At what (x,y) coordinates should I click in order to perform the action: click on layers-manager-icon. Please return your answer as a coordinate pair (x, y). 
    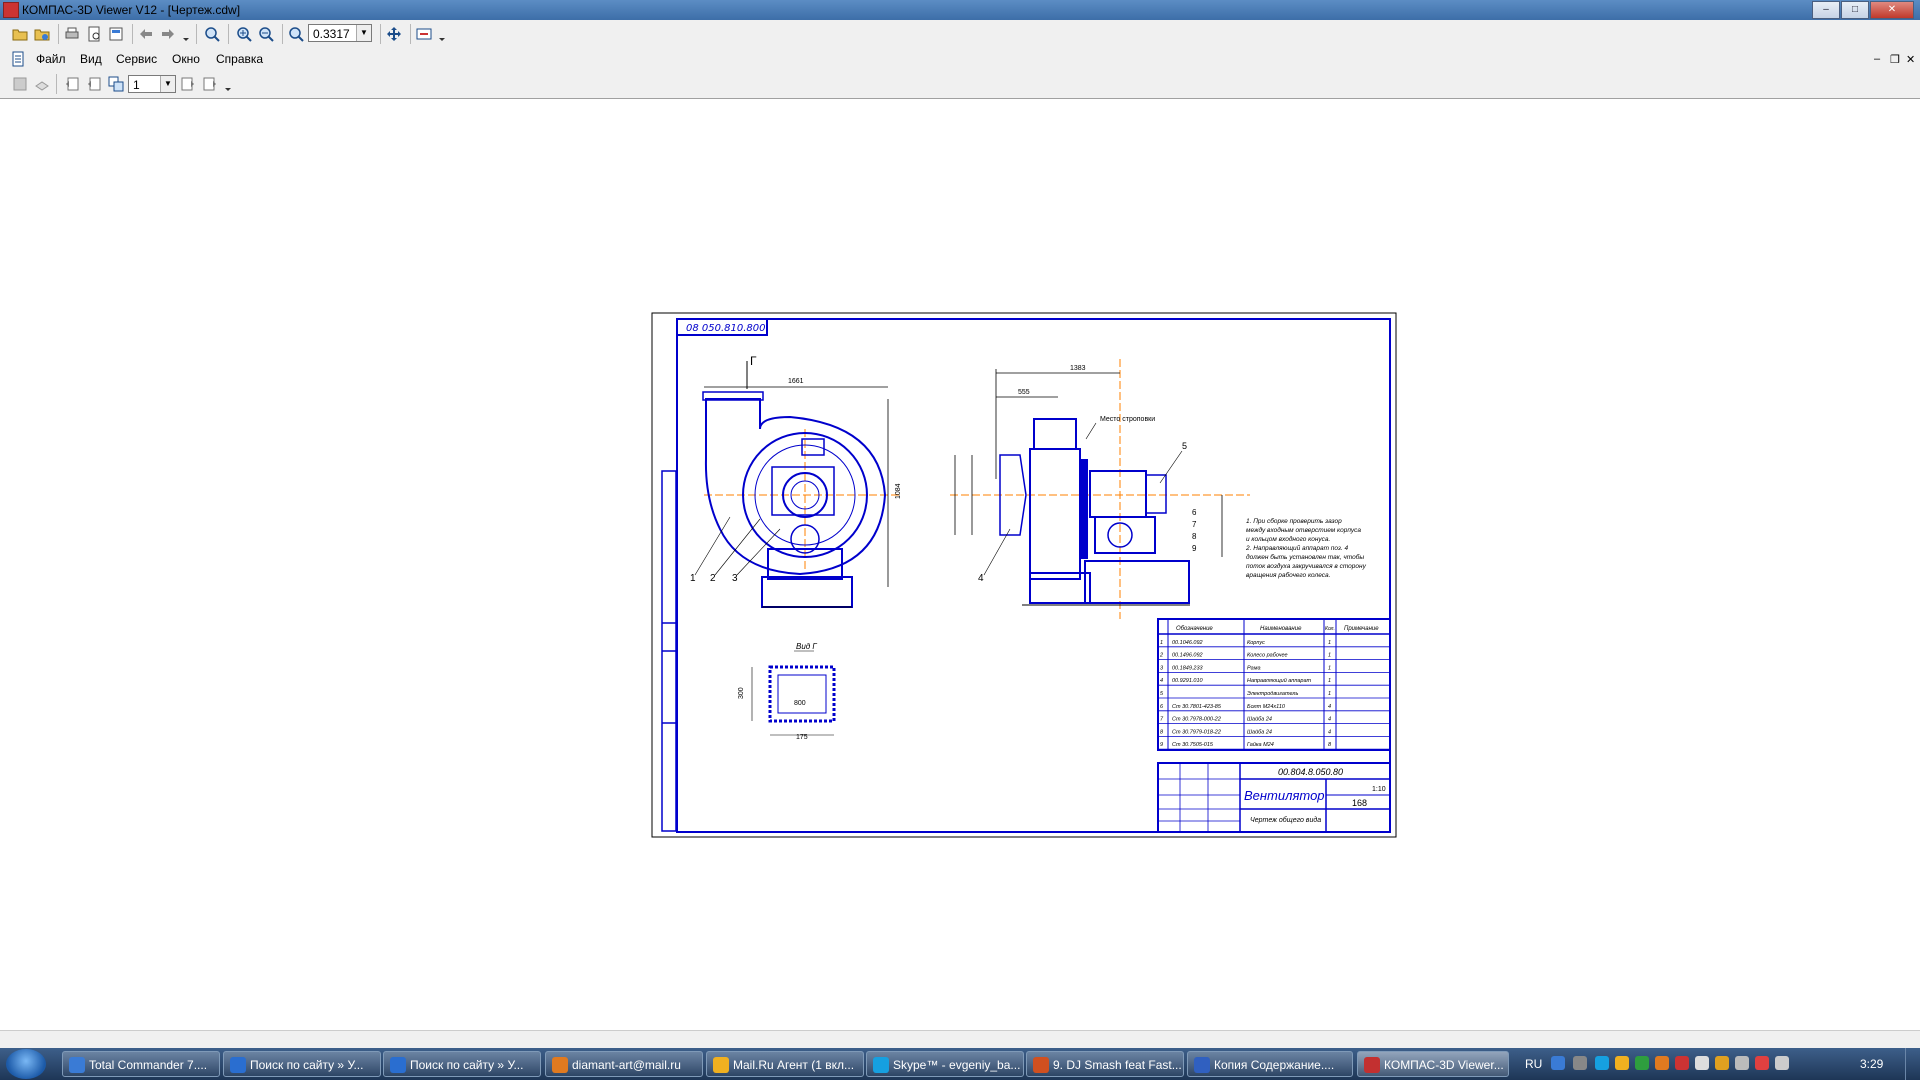
    Looking at the image, I should click on (42, 84).